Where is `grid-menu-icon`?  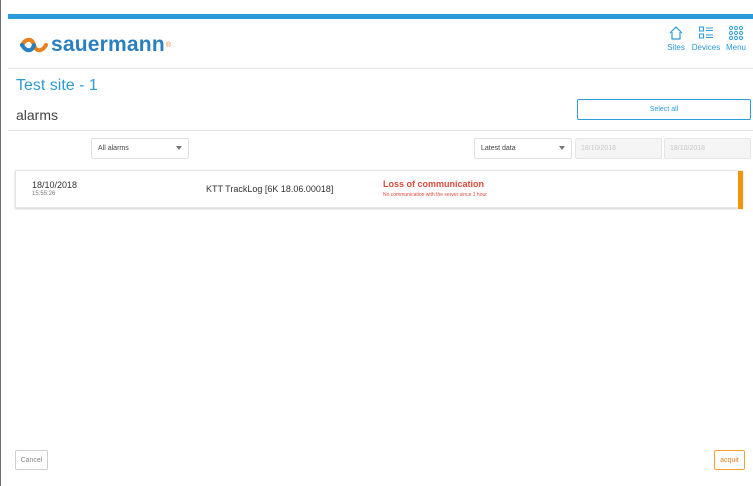
grid-menu-icon is located at coordinates (736, 33).